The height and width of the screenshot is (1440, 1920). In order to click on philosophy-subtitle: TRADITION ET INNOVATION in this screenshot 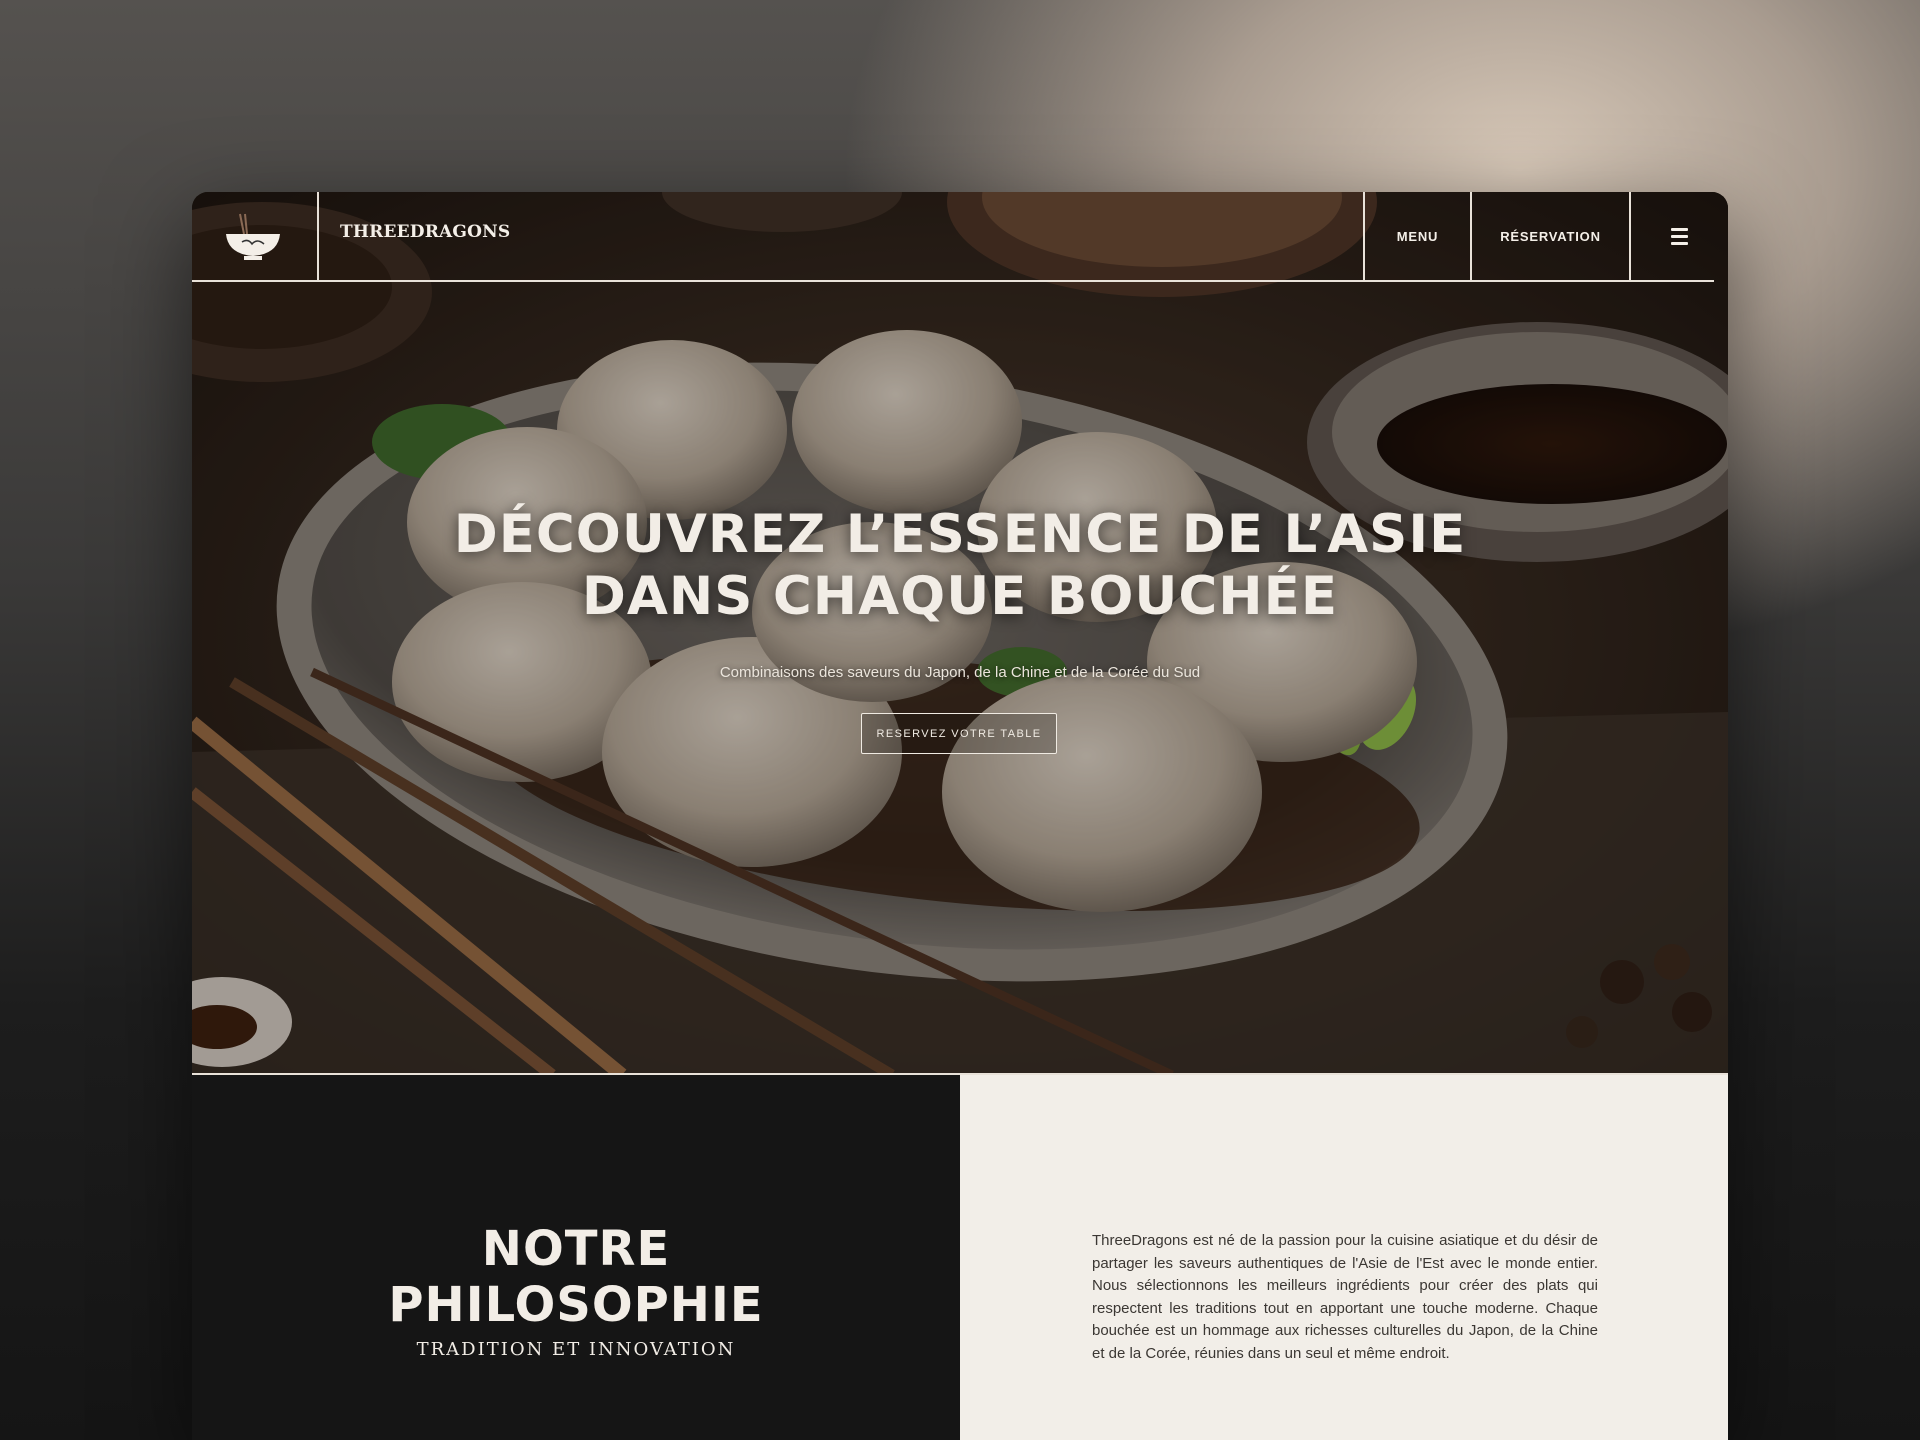, I will do `click(576, 1349)`.